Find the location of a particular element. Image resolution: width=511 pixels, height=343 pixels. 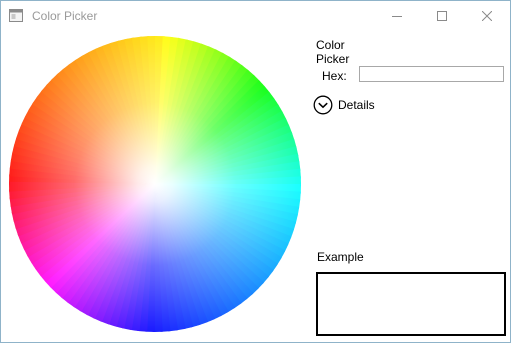

minimize-button is located at coordinates (397, 16).